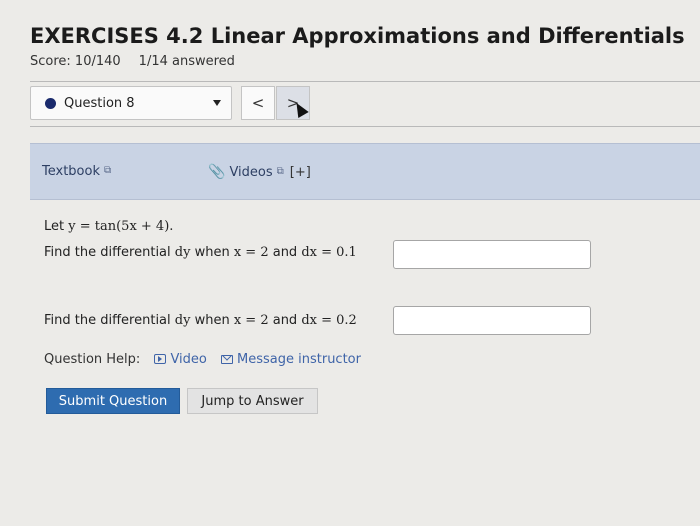 The height and width of the screenshot is (526, 700). Describe the element at coordinates (99, 103) in the screenshot. I see `question-select-value: Question 8` at that location.